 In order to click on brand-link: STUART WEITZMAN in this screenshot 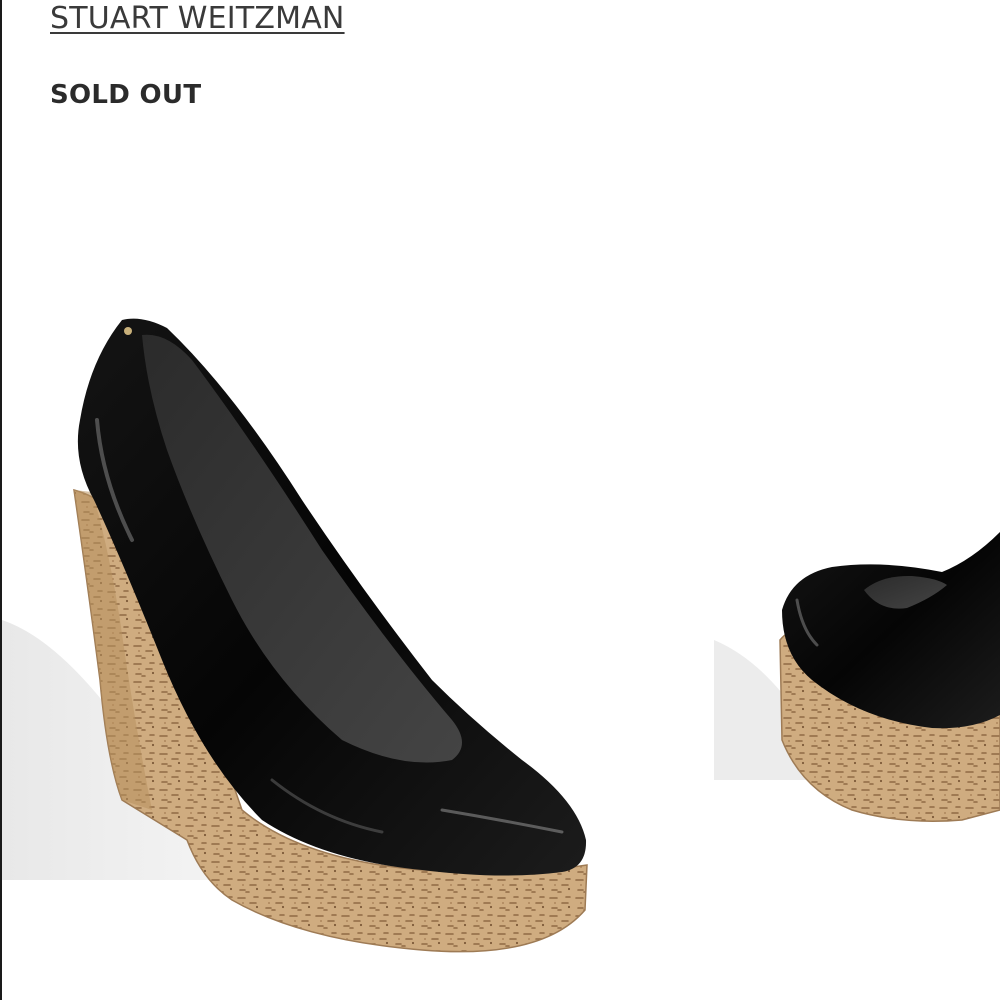, I will do `click(197, 19)`.